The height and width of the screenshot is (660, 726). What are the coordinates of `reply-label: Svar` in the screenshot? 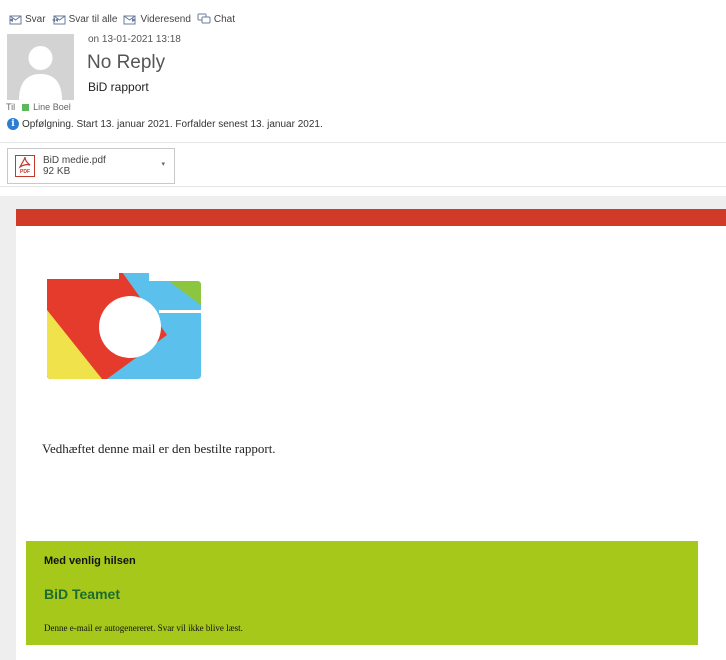 It's located at (35, 19).